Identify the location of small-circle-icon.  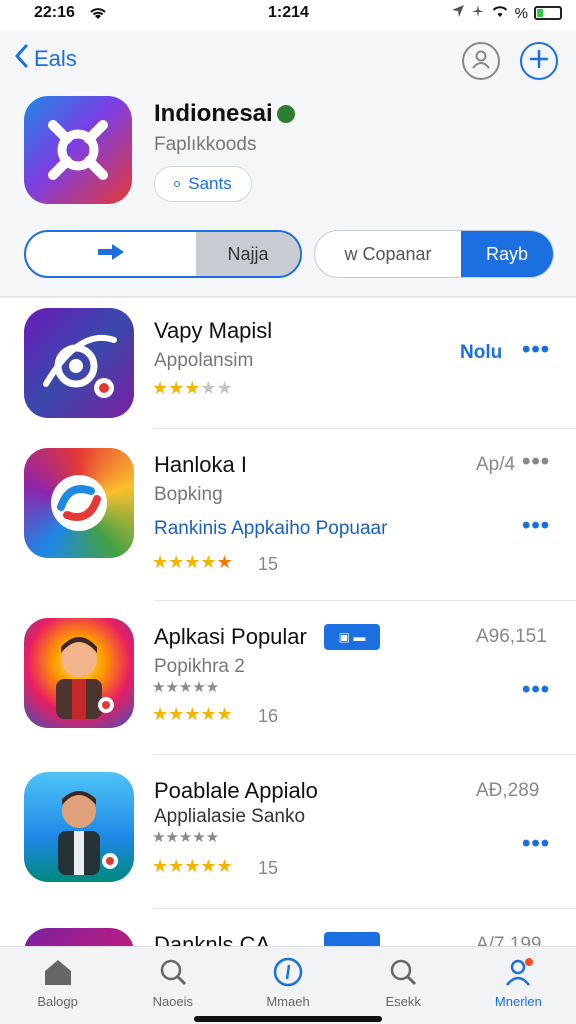
(177, 184).